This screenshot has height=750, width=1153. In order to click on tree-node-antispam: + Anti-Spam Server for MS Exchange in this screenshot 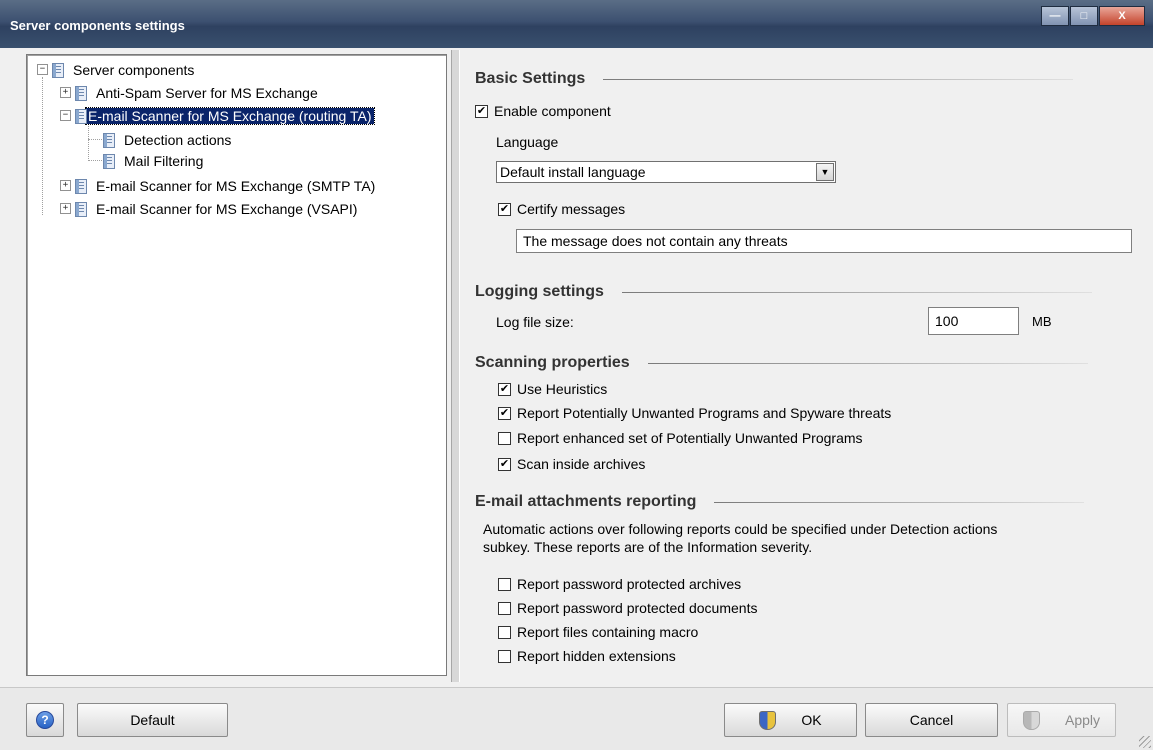, I will do `click(190, 92)`.